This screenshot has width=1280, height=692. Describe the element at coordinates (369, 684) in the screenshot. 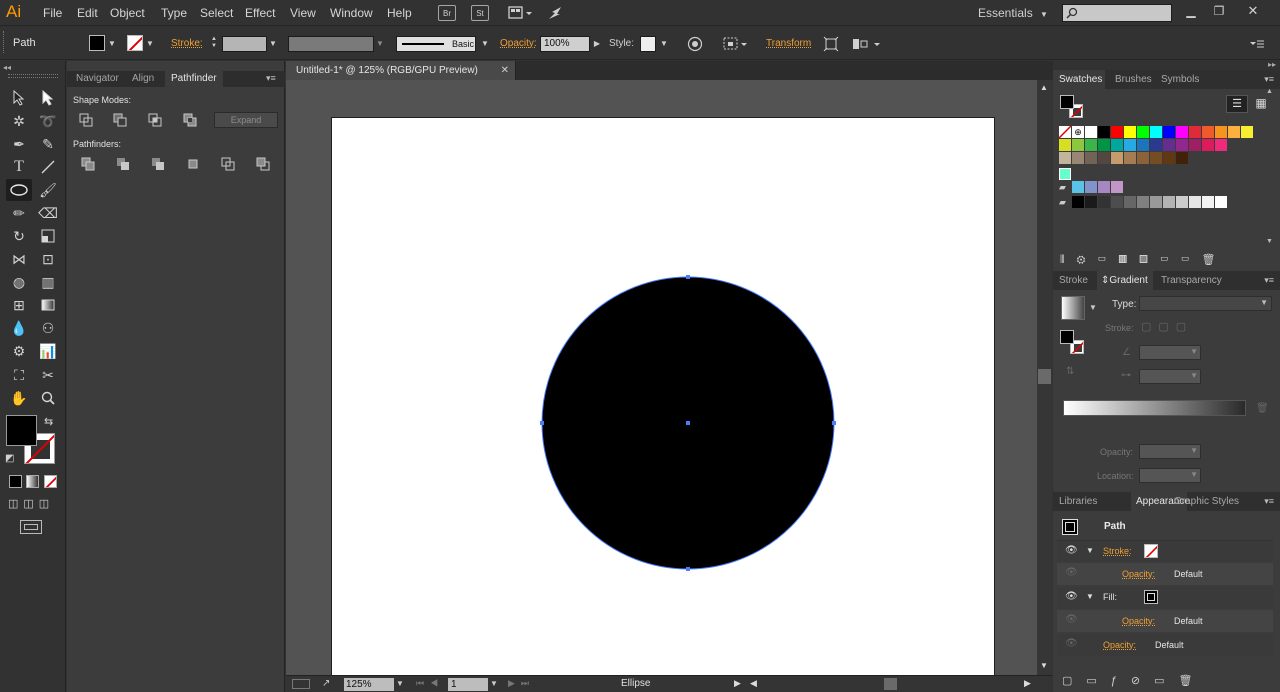

I see `zoom-field: 125%` at that location.